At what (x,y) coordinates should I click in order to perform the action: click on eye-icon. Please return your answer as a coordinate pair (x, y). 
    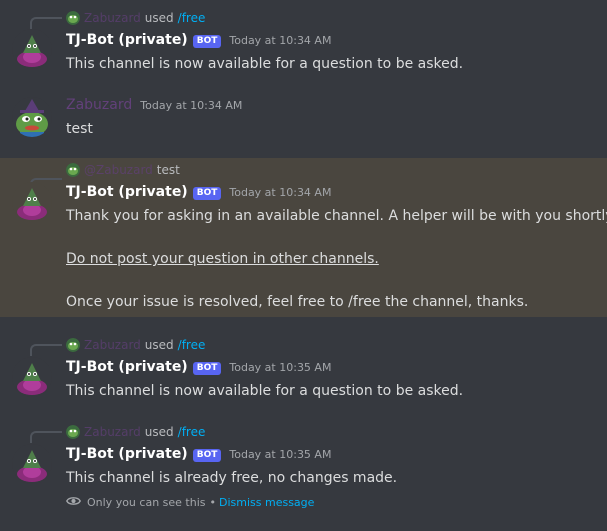
    Looking at the image, I should click on (73, 502).